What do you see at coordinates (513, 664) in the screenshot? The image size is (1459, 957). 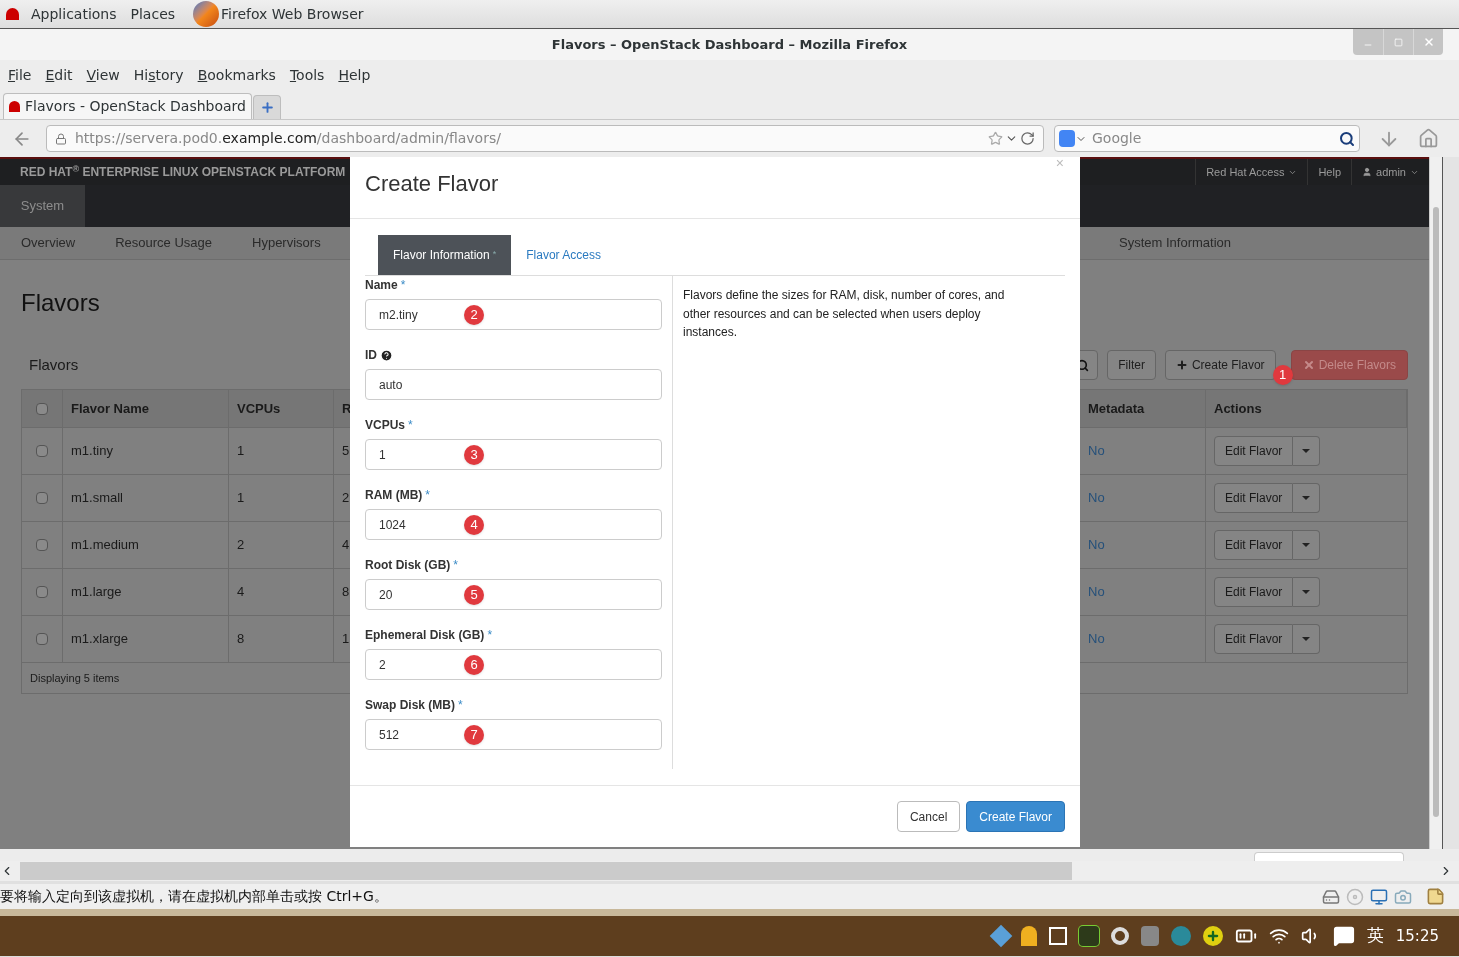 I see `input-field: 2 6` at bounding box center [513, 664].